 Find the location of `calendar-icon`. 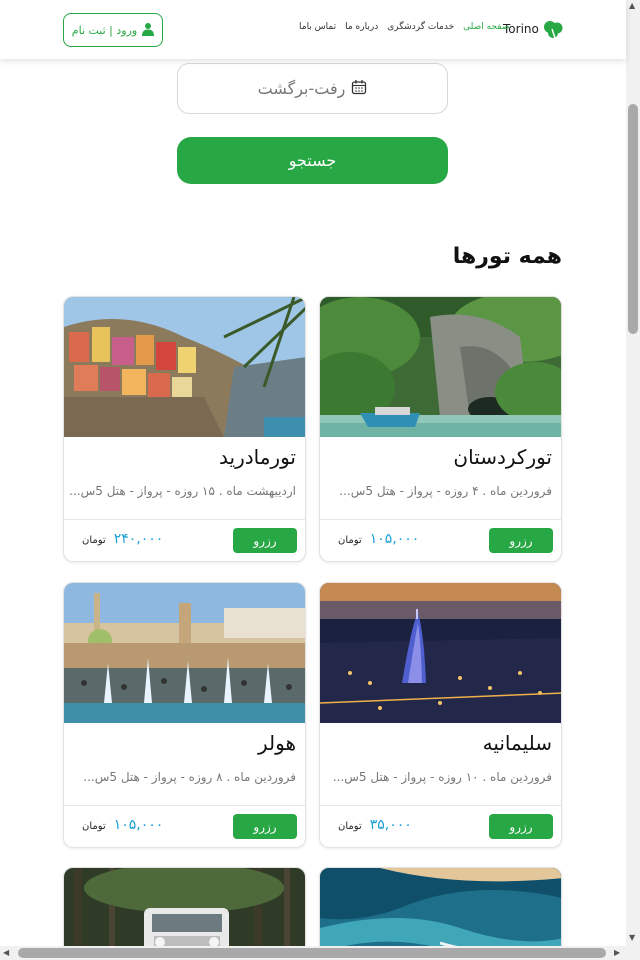

calendar-icon is located at coordinates (359, 89).